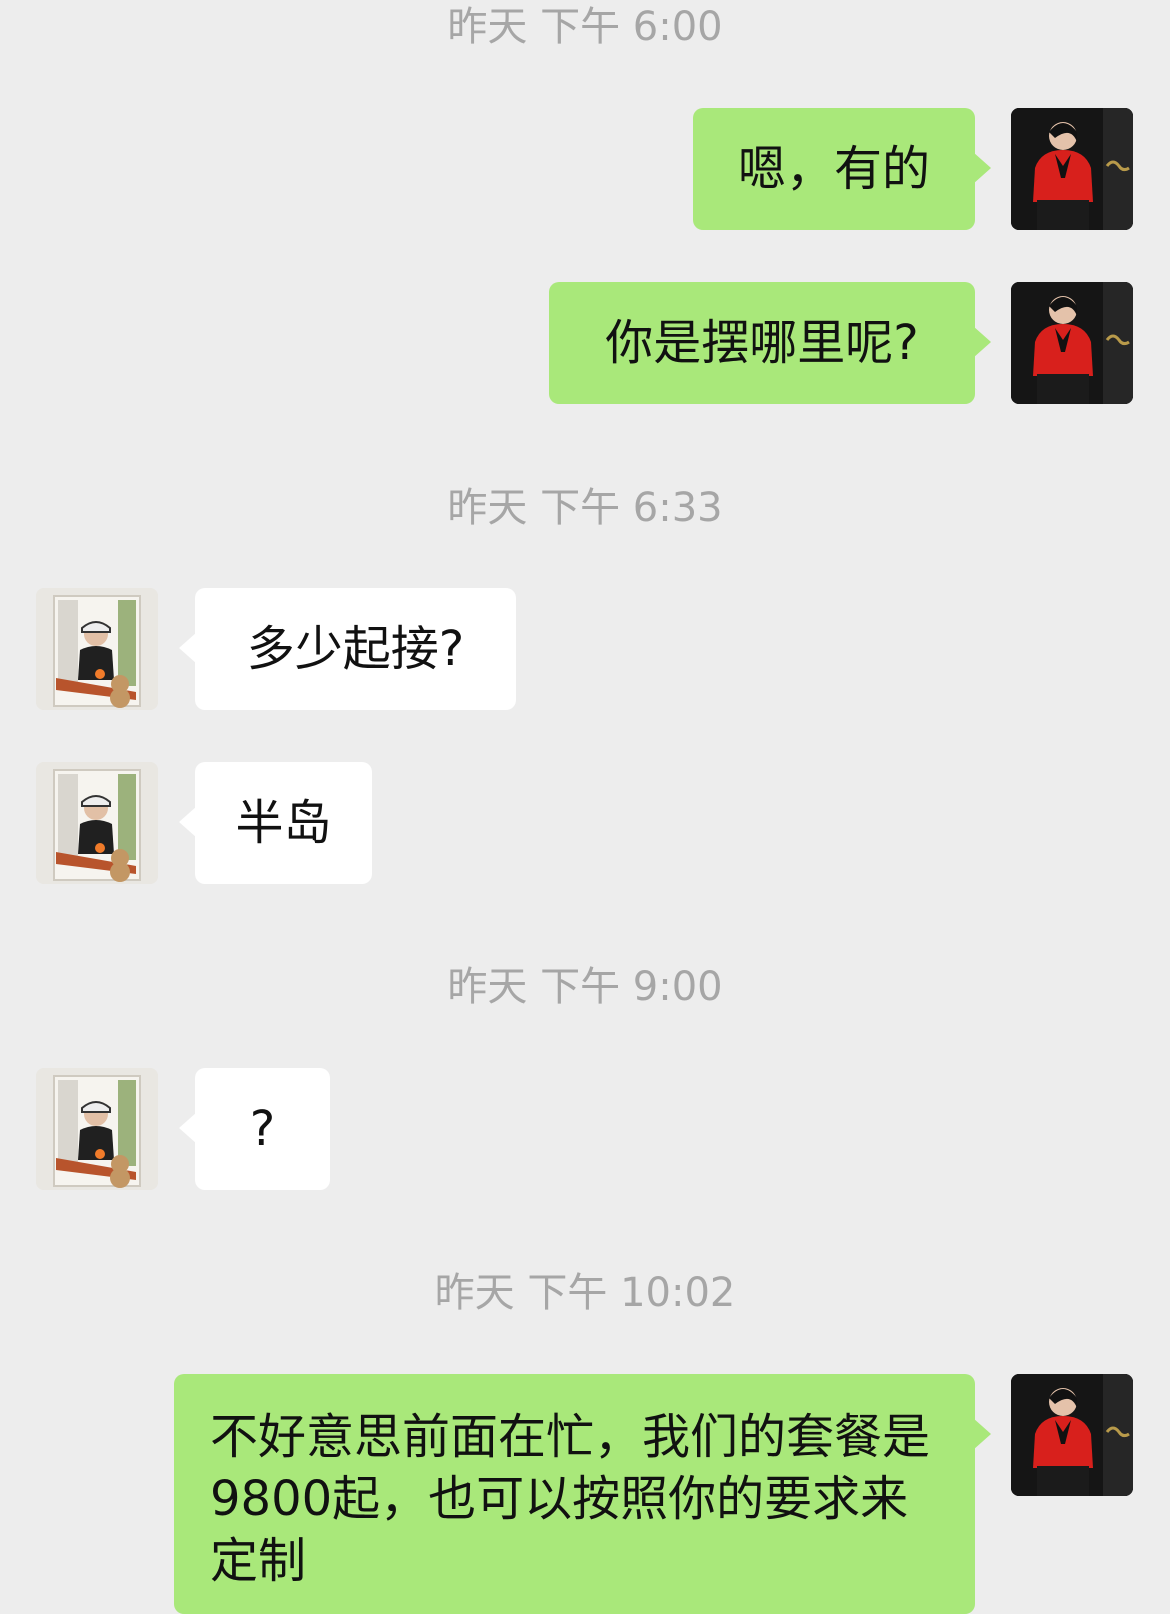 Image resolution: width=1170 pixels, height=1614 pixels. I want to click on message-text: 多少起接?, so click(355, 649).